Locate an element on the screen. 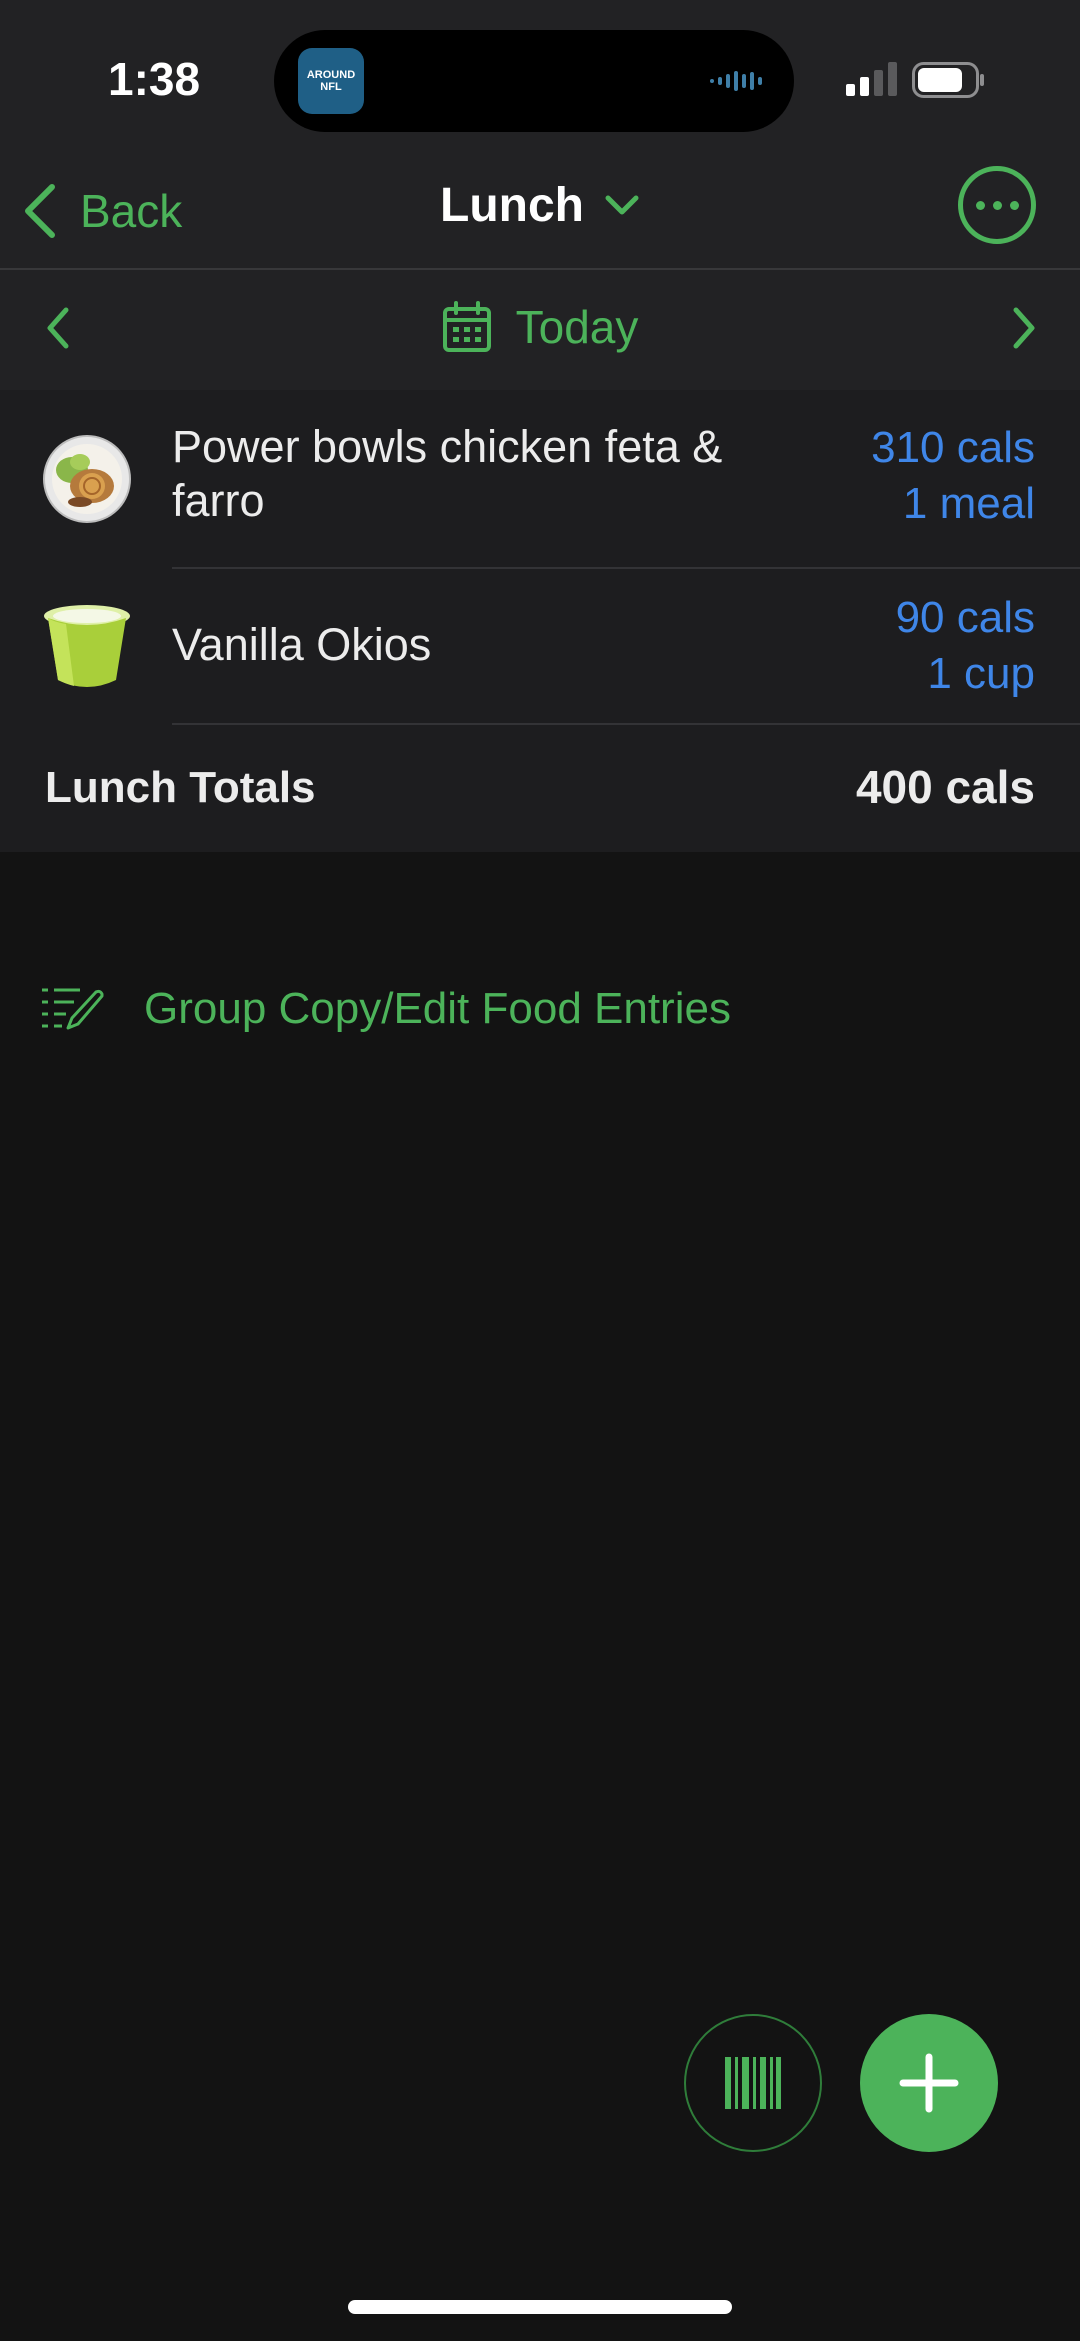  salad-bowl-icon is located at coordinates (87, 479).